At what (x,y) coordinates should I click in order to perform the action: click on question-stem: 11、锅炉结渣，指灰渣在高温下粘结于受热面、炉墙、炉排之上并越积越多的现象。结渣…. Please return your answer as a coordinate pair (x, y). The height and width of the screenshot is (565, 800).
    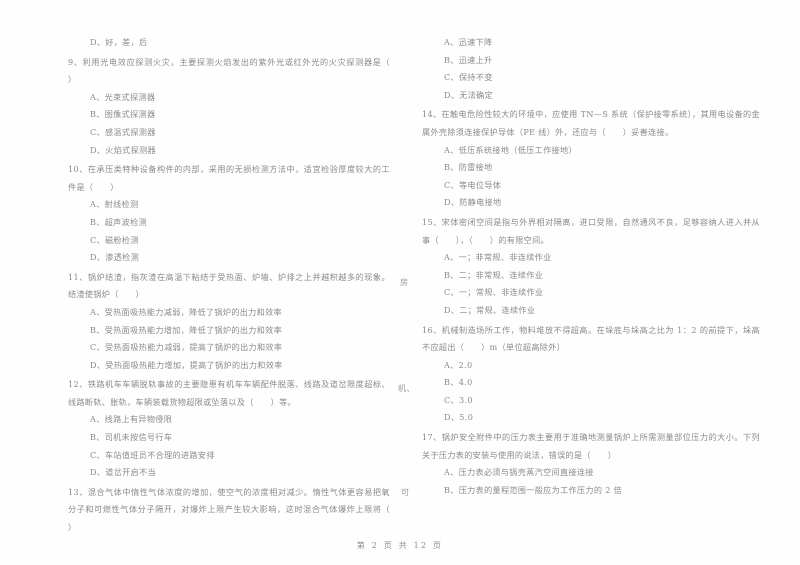
    Looking at the image, I should click on (229, 285).